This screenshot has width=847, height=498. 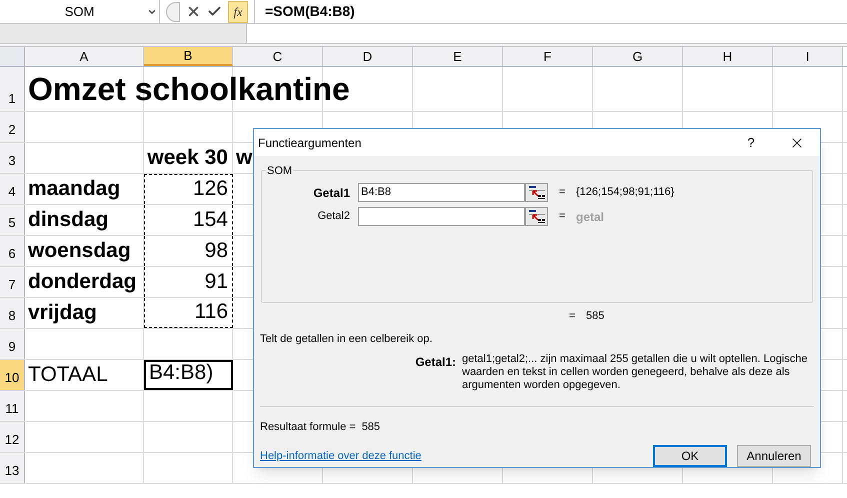 What do you see at coordinates (211, 312) in the screenshot?
I see `cell-text: 116` at bounding box center [211, 312].